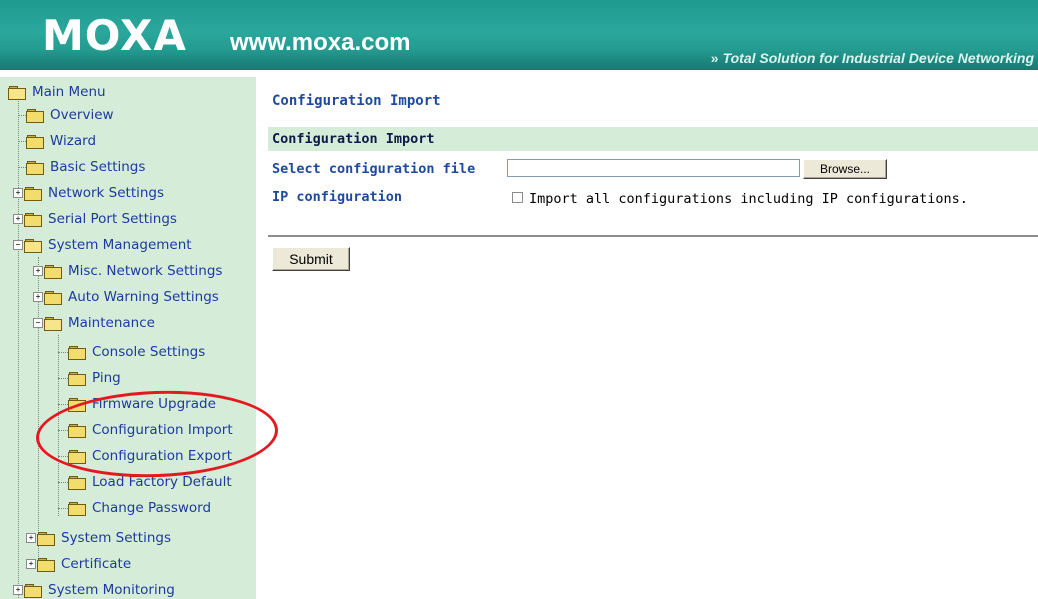 The height and width of the screenshot is (599, 1038). Describe the element at coordinates (714, 58) in the screenshot. I see `tagline-chevron-icon: »` at that location.